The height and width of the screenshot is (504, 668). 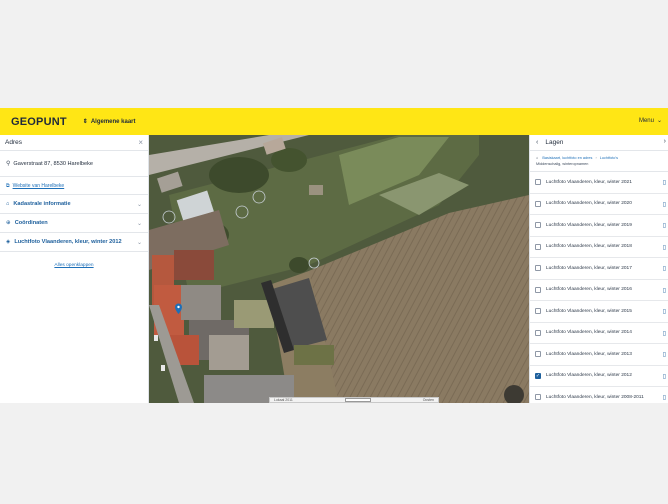 I want to click on menu-label: Menu, so click(x=646, y=120).